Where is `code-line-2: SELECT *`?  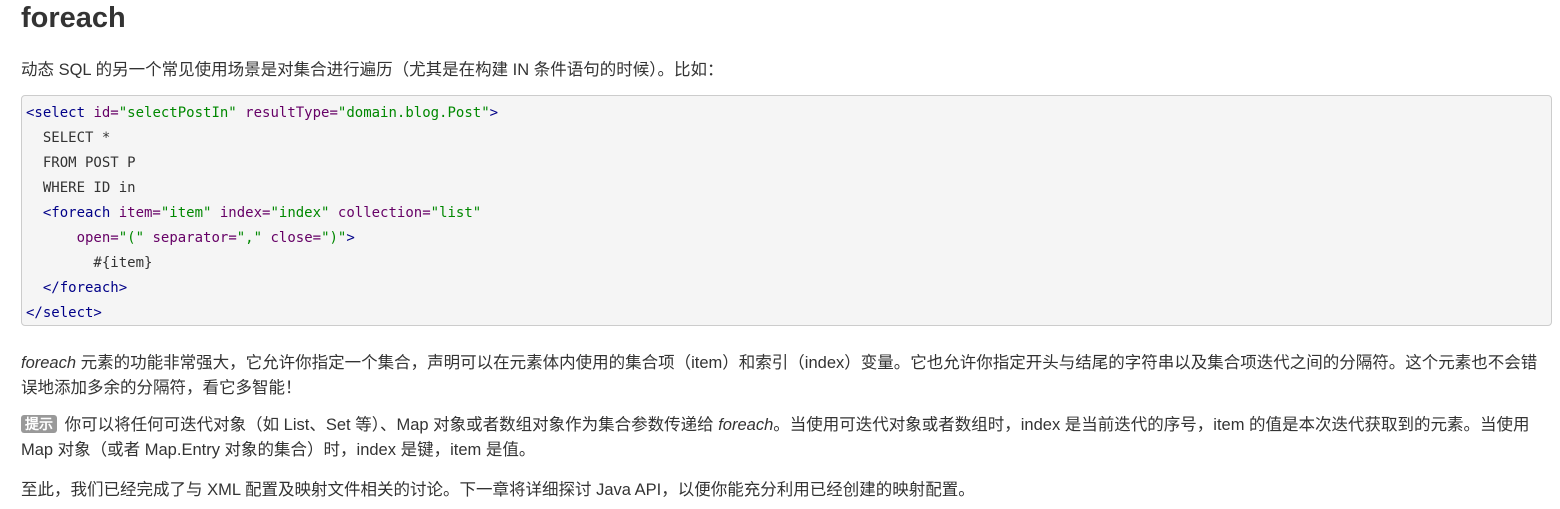
code-line-2: SELECT * is located at coordinates (68, 138).